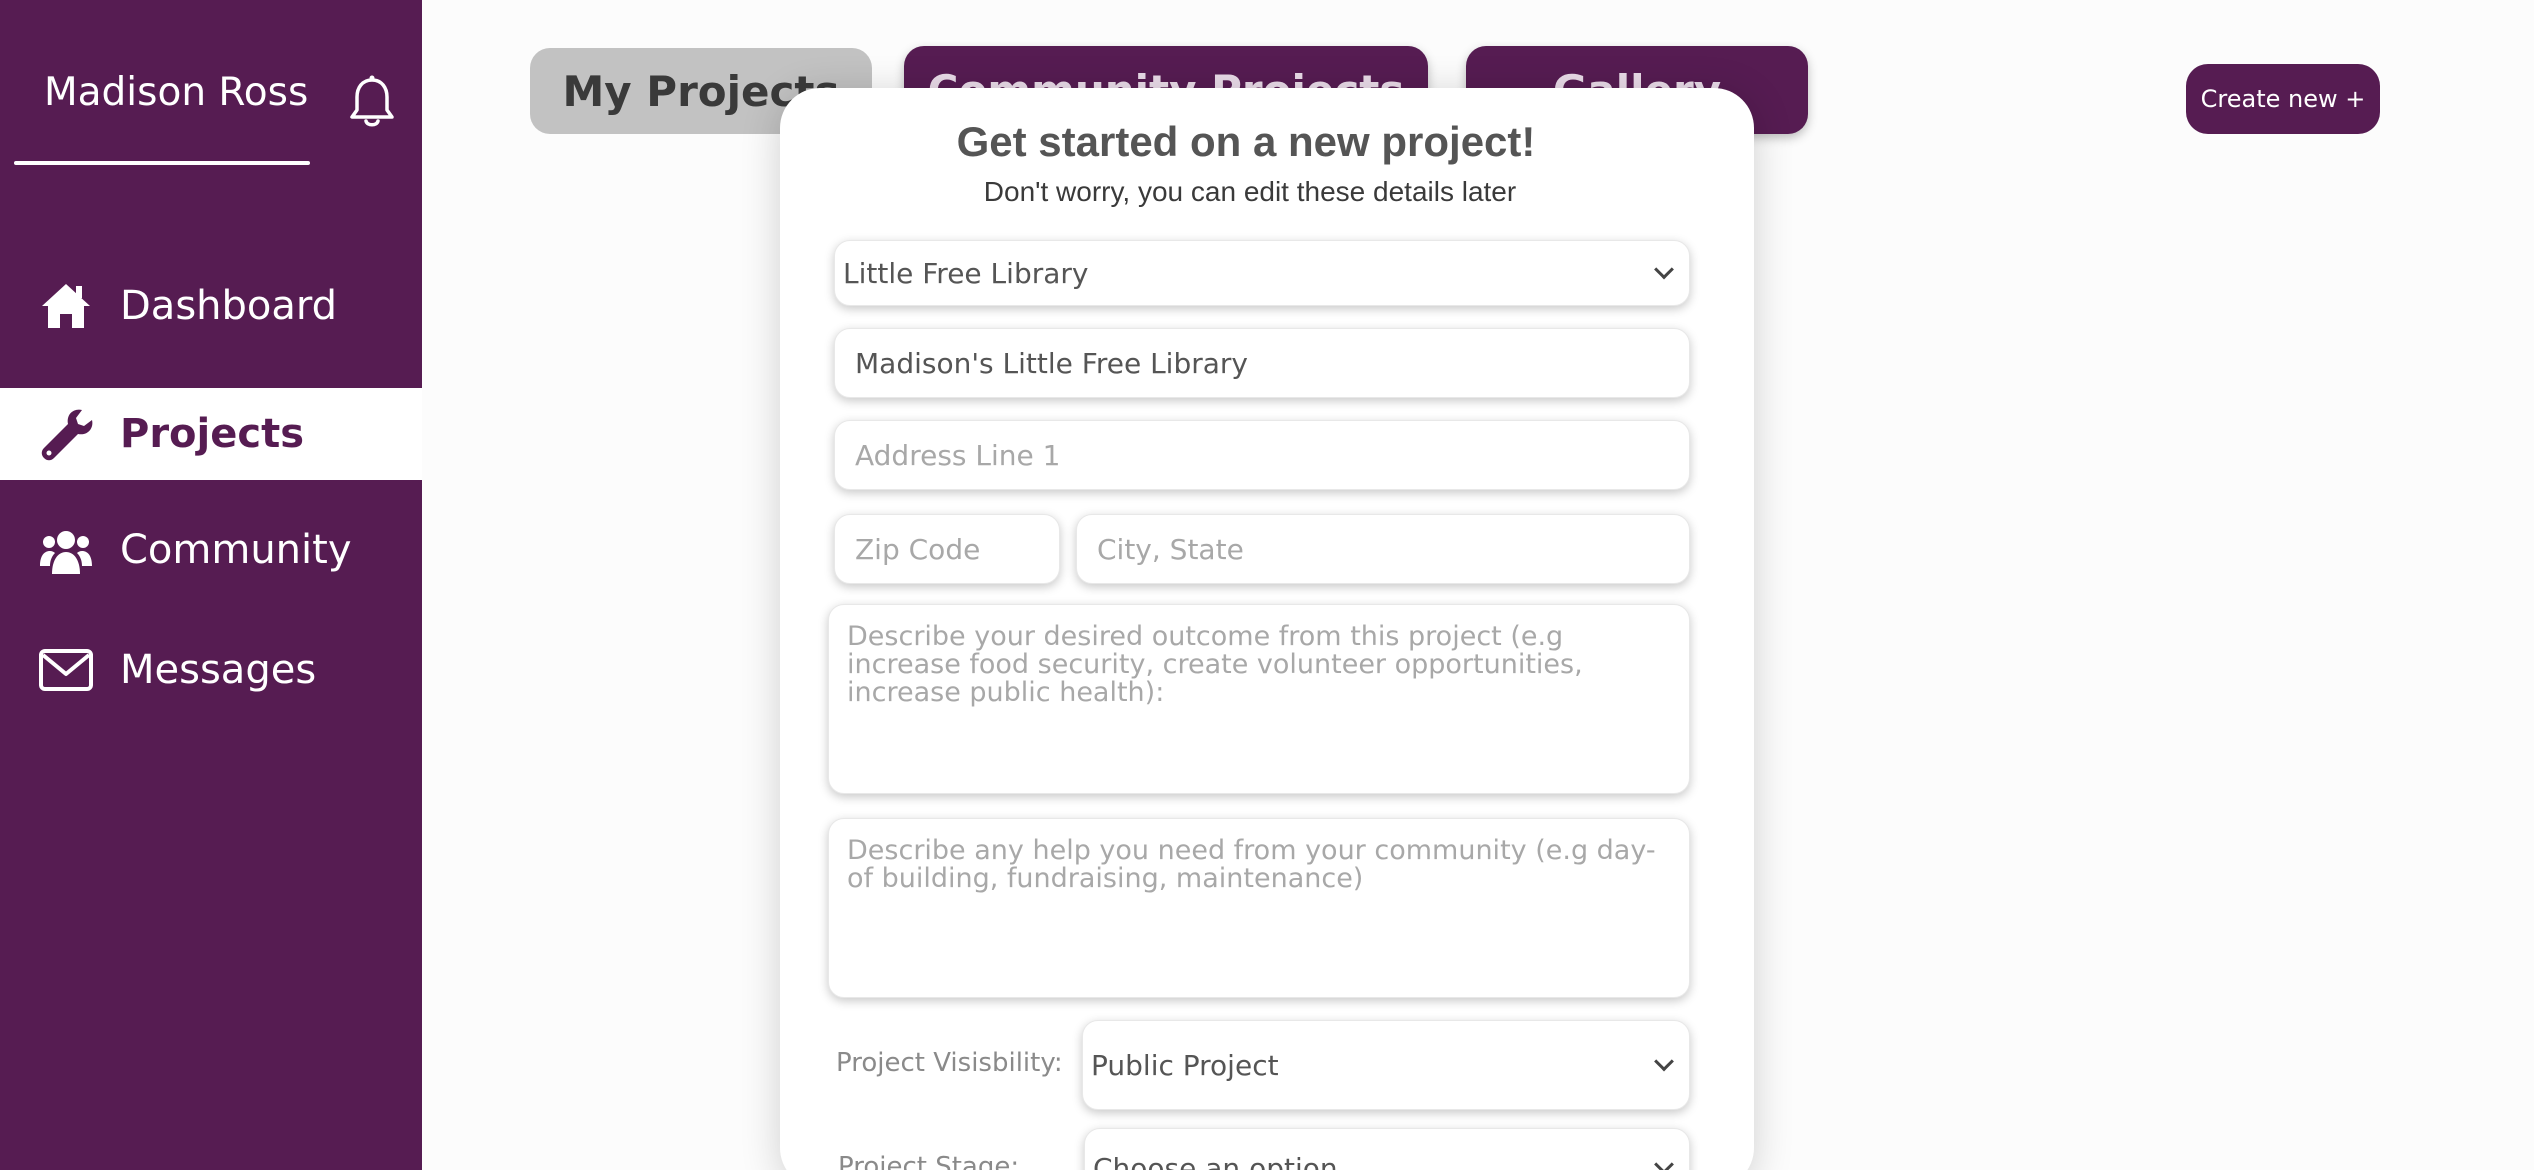 Image resolution: width=2534 pixels, height=1170 pixels. I want to click on sidebar-item-label: Messages, so click(218, 670).